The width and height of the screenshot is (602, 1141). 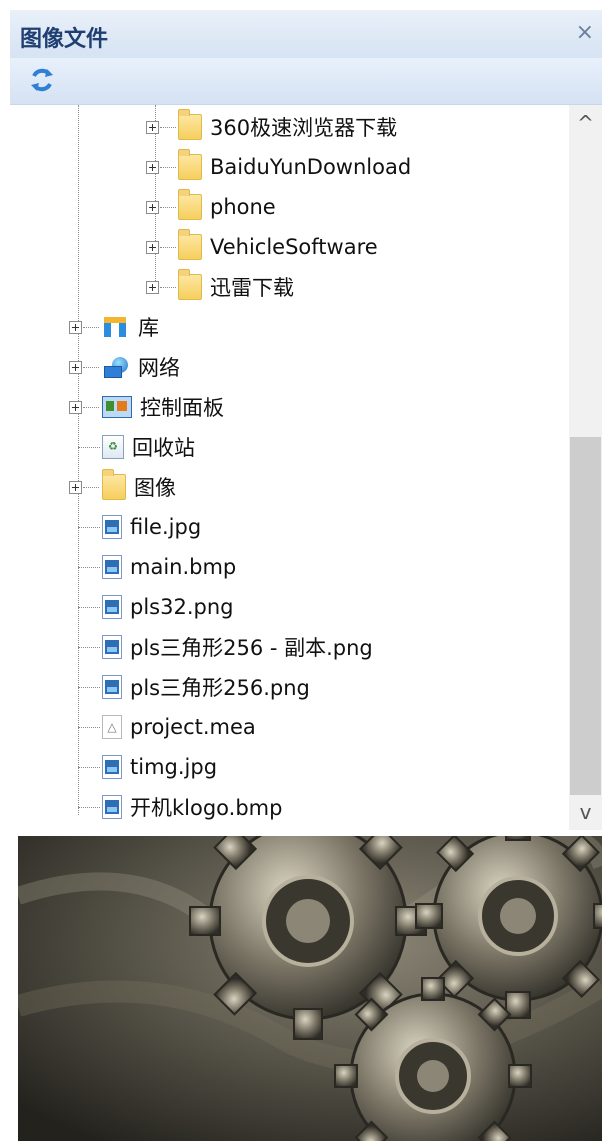 I want to click on tree-item-vehiclesoftware: VehicleSoftware, so click(x=278, y=247).